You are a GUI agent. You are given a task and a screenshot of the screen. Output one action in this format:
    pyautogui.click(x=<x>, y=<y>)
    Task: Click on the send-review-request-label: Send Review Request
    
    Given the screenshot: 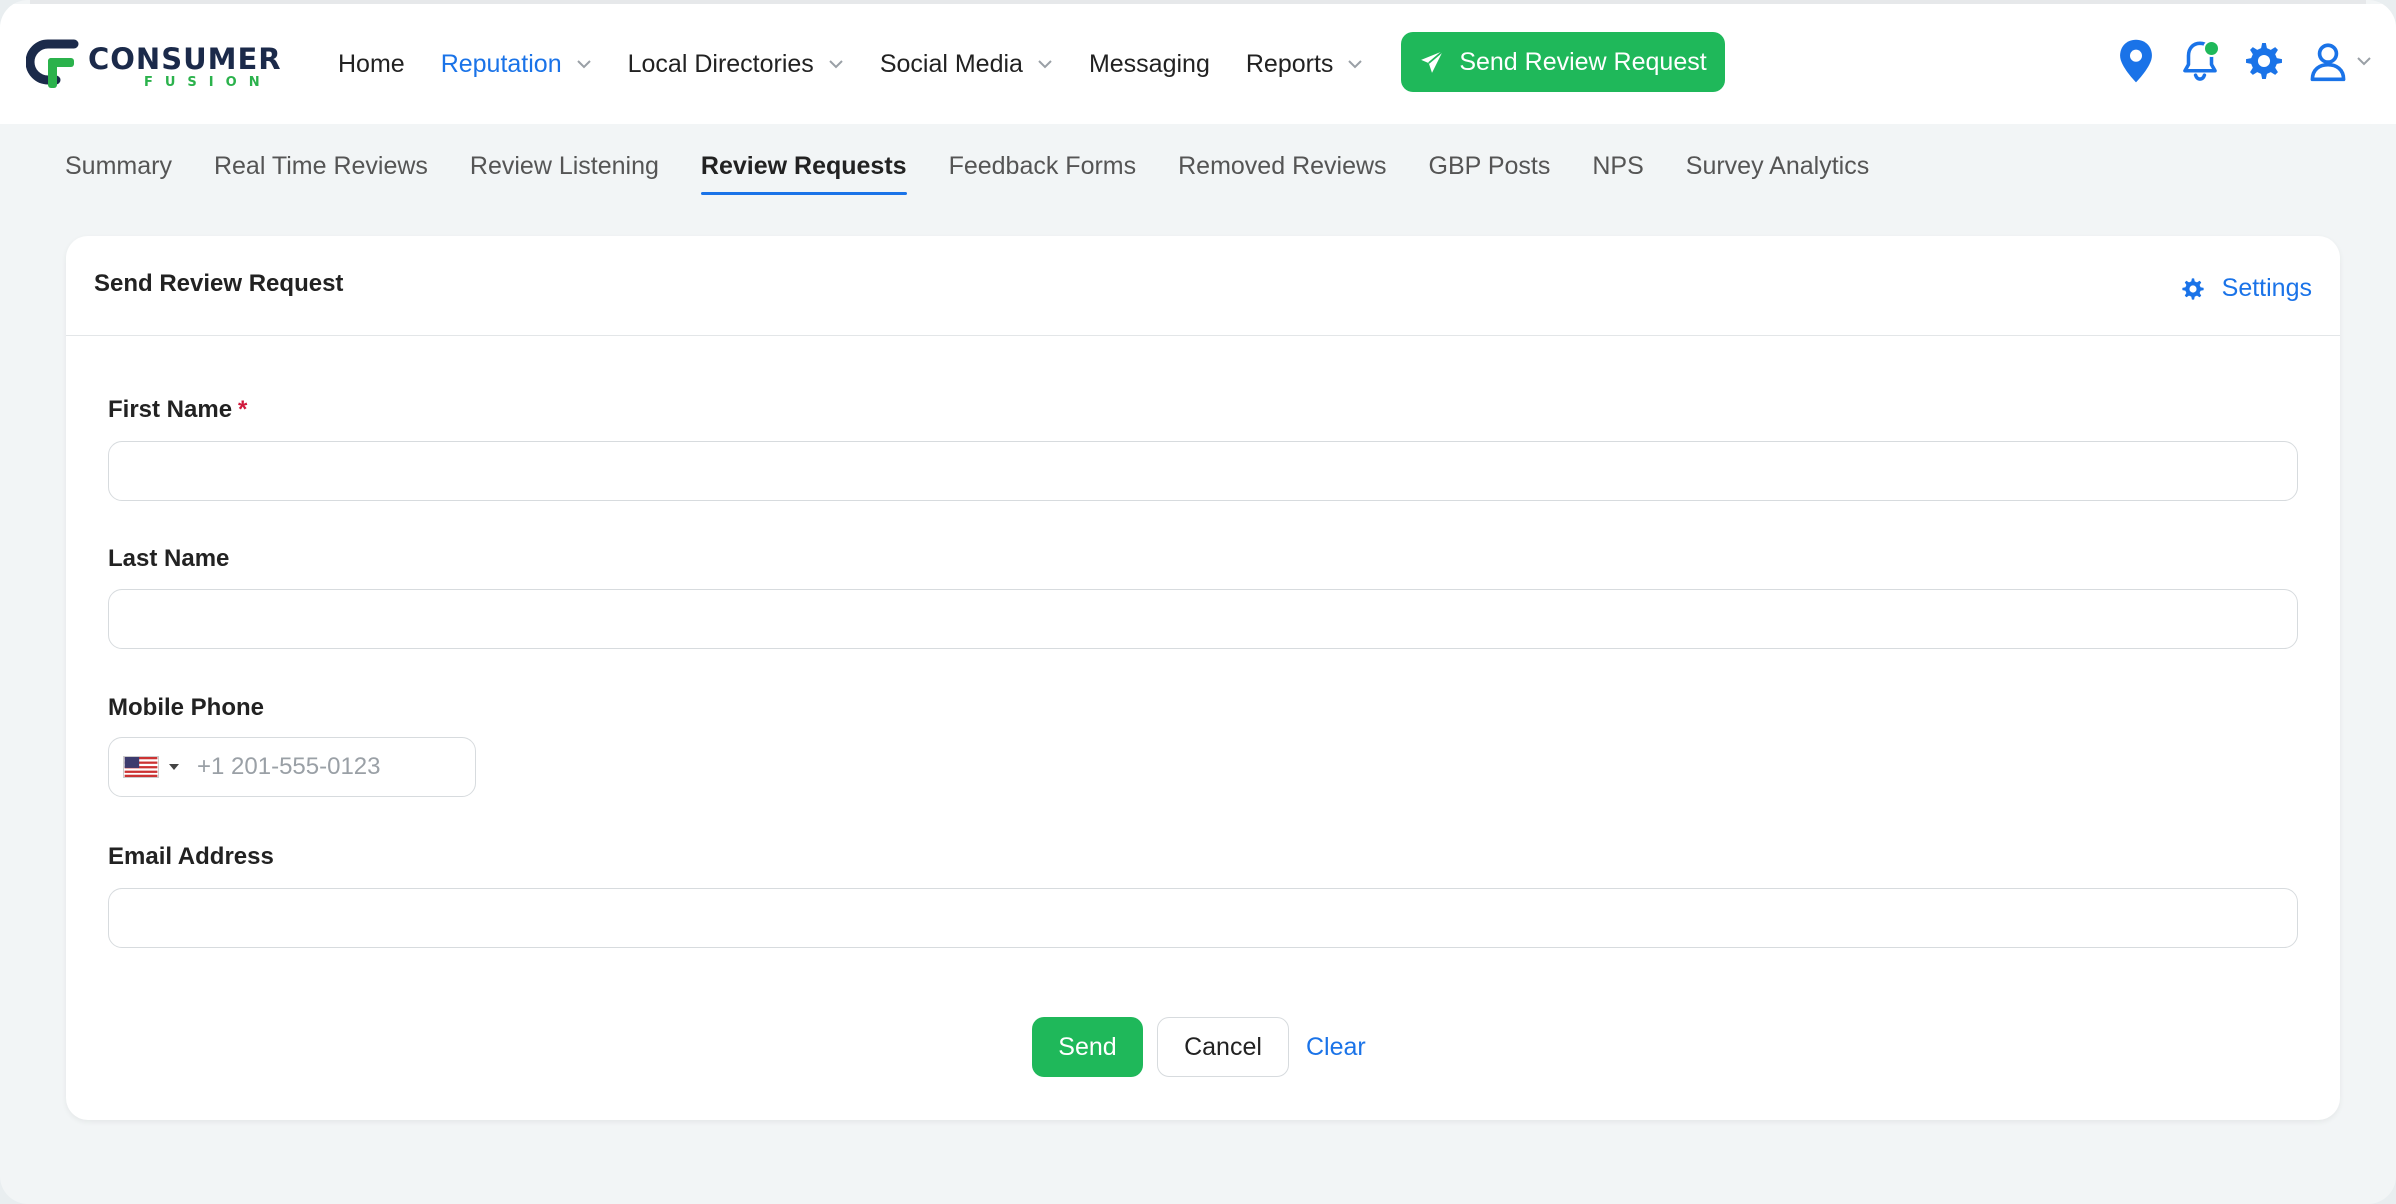 What is the action you would take?
    pyautogui.click(x=1583, y=61)
    